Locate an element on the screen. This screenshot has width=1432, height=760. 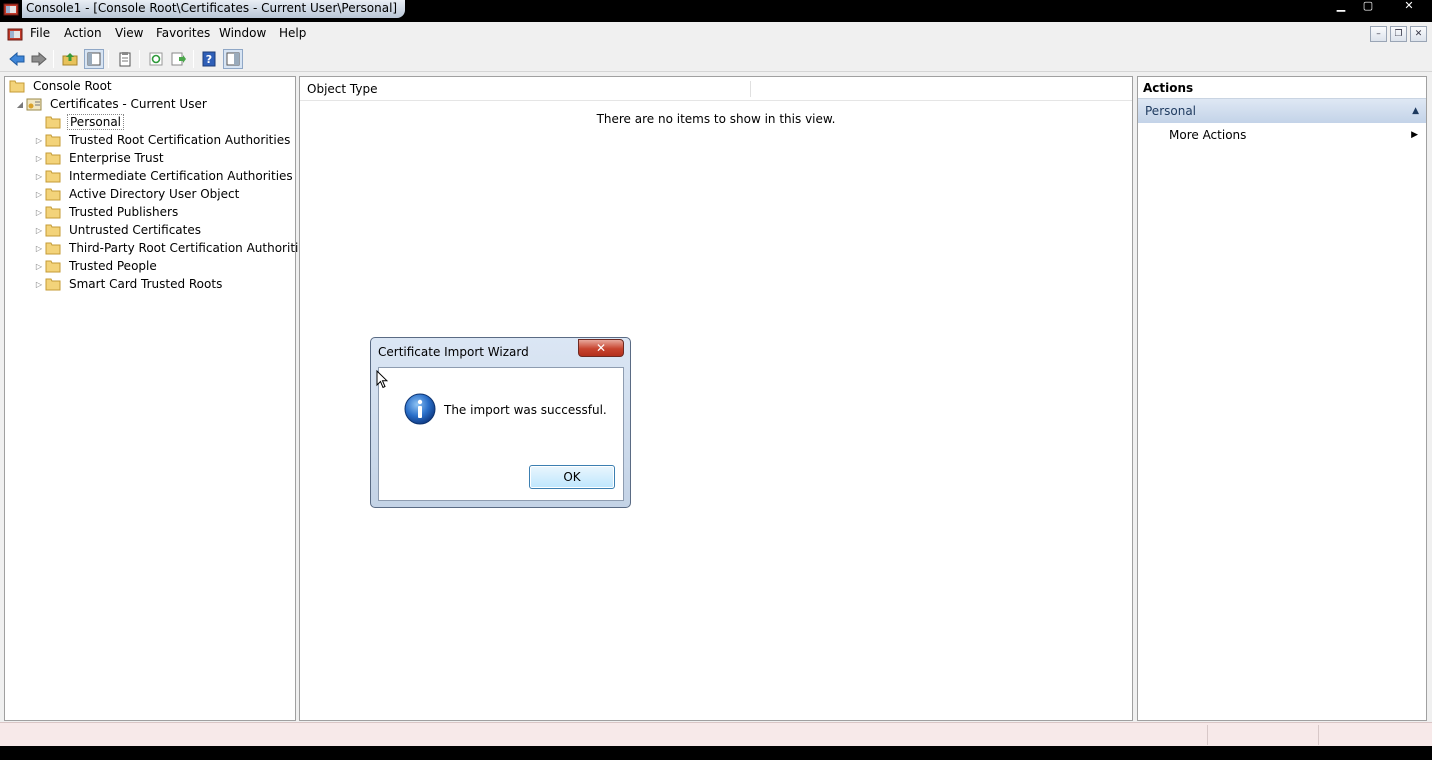
tree-item-trusted-publishers: ▷ Trusted Publishers is located at coordinates (106, 212).